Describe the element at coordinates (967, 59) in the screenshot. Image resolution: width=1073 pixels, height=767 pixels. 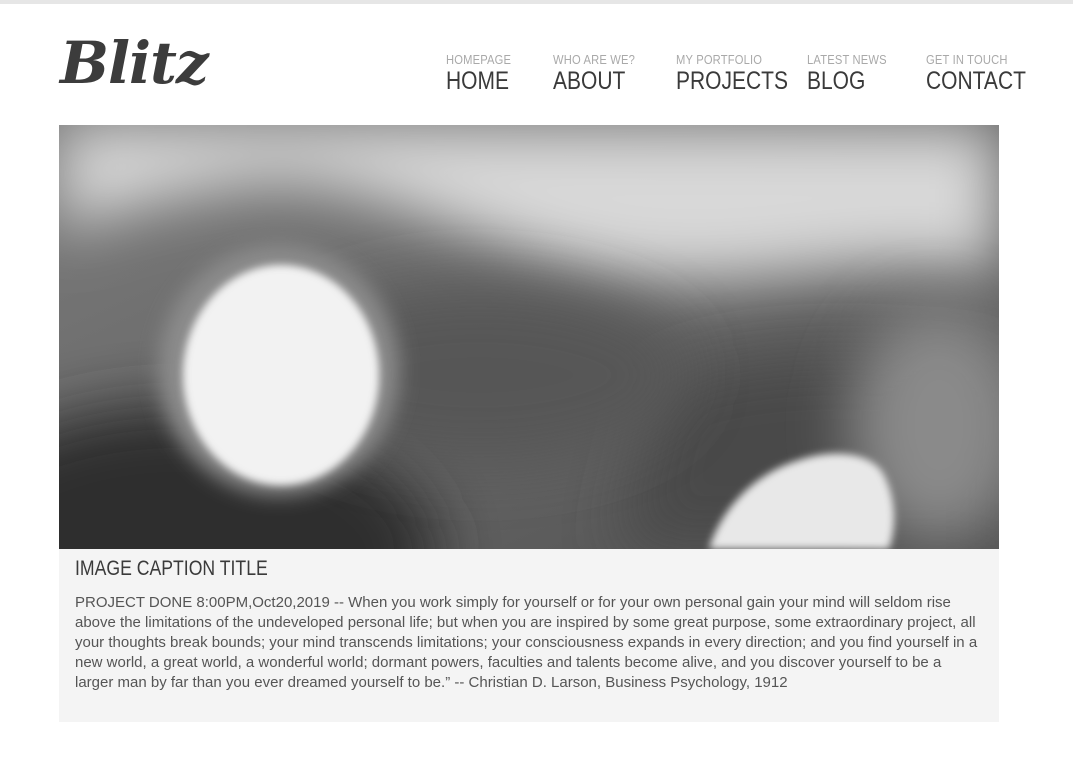
I see `nav-subtitle: GET IN TOUCH` at that location.